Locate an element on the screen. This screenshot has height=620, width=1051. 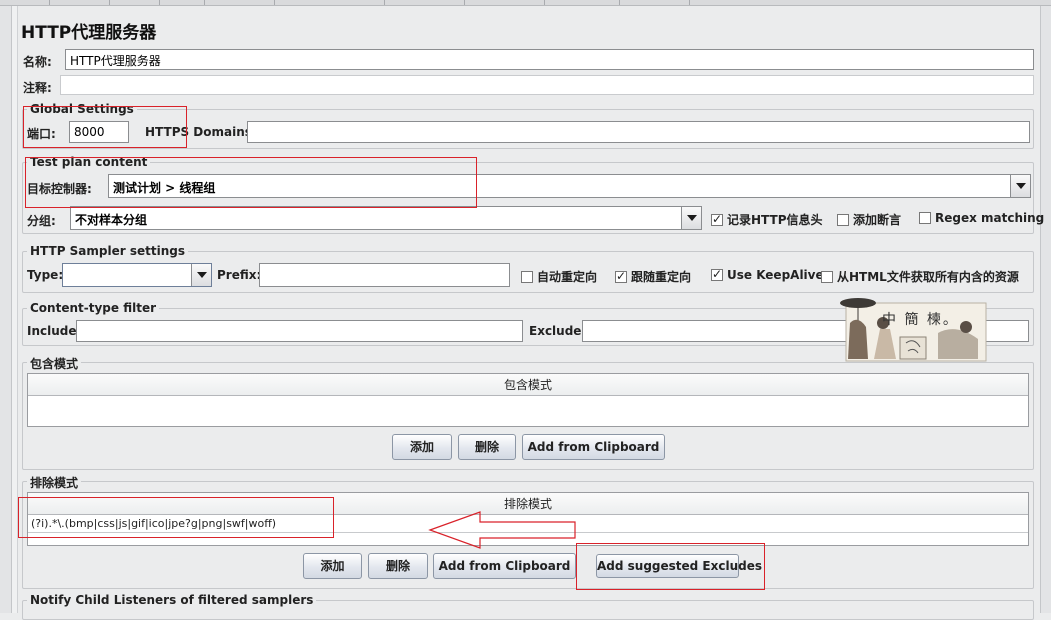
sampler-settings-legend: HTTP Sampler settings is located at coordinates (107, 251).